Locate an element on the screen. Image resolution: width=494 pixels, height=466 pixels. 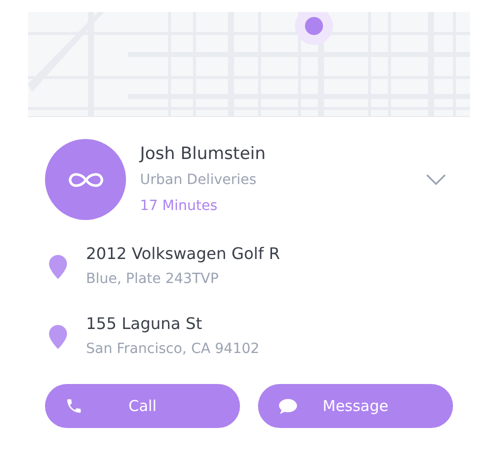
detail-subtitle: Blue, Plate 243TVP is located at coordinates (153, 279).